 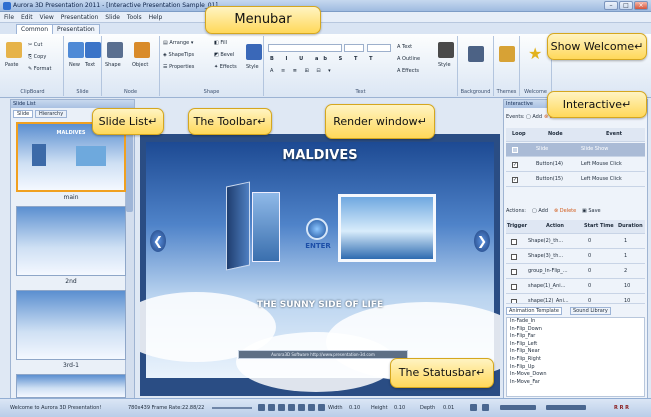 I want to click on slide-thumbnail-2nd, so click(x=71, y=241).